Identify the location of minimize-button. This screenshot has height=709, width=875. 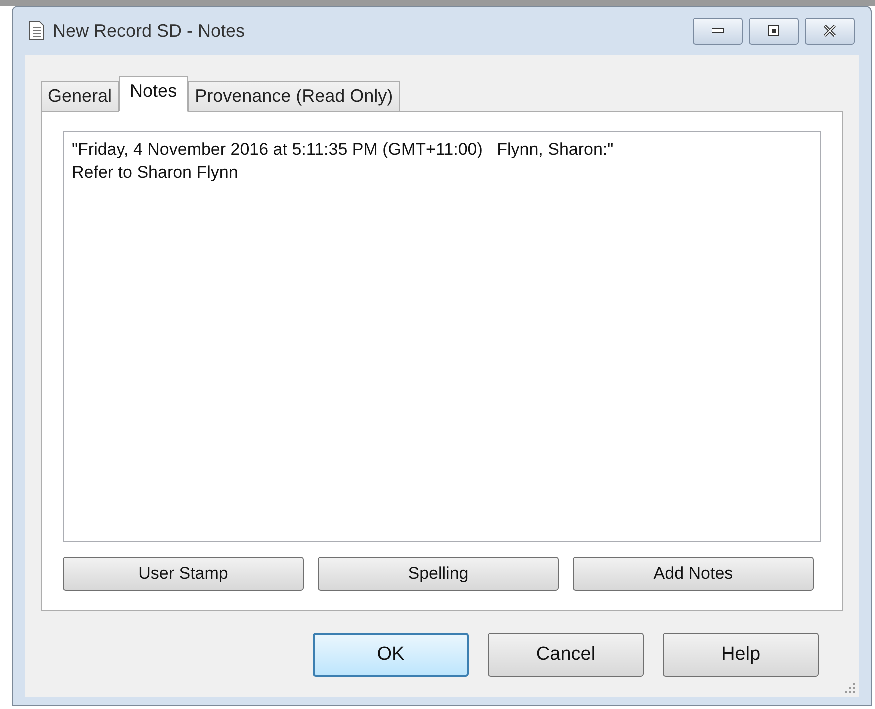
(718, 31).